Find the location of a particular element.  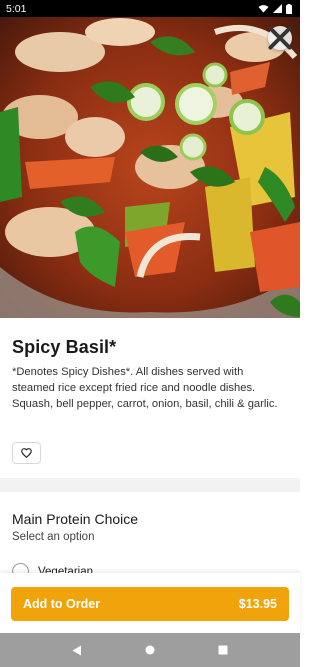

status-time: 5:01 is located at coordinates (16, 8).